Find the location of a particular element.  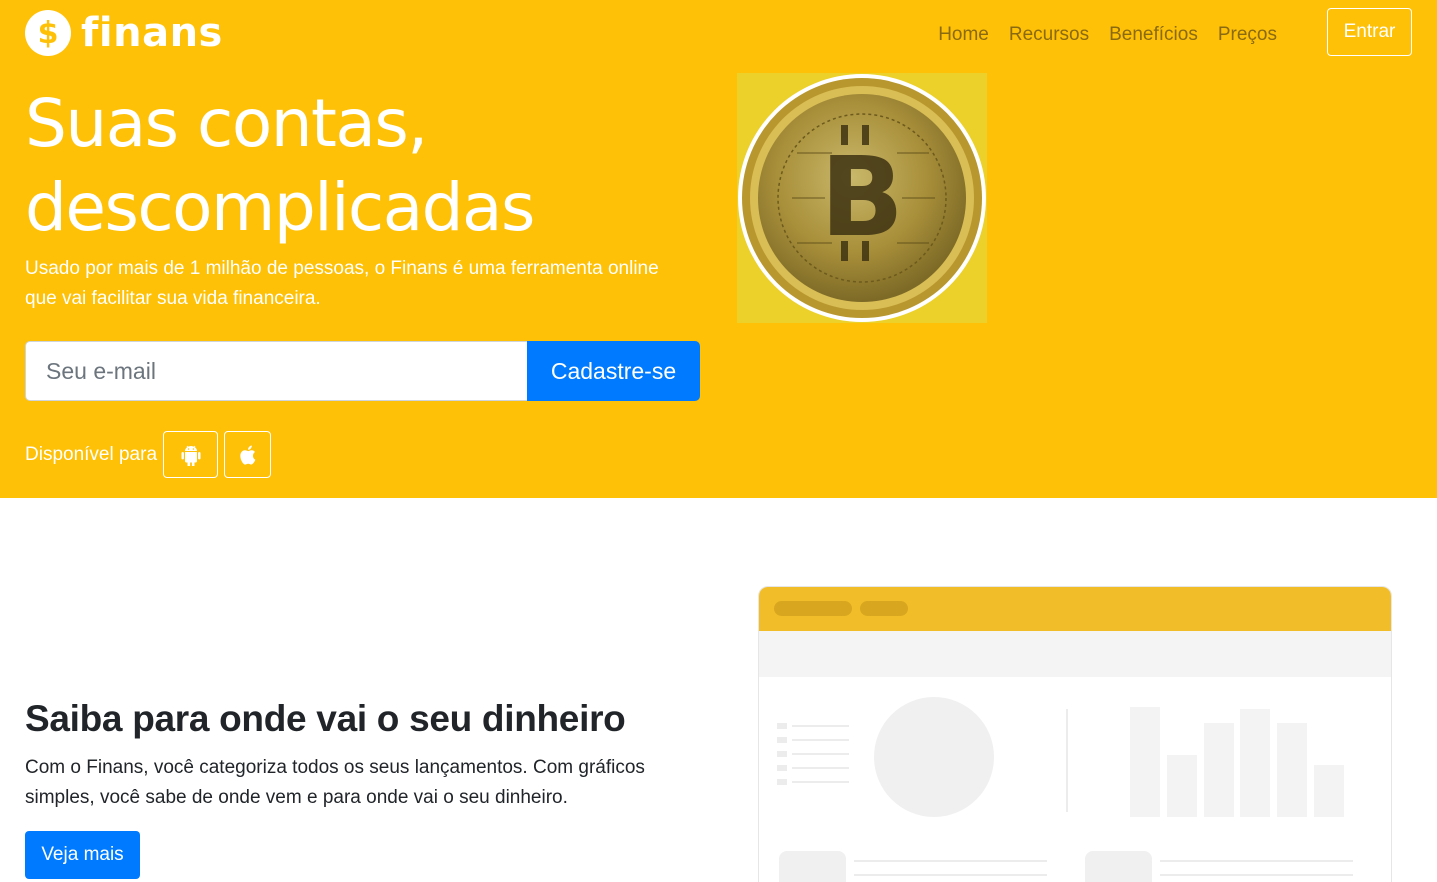

dashboard-mockup is located at coordinates (1075, 734).